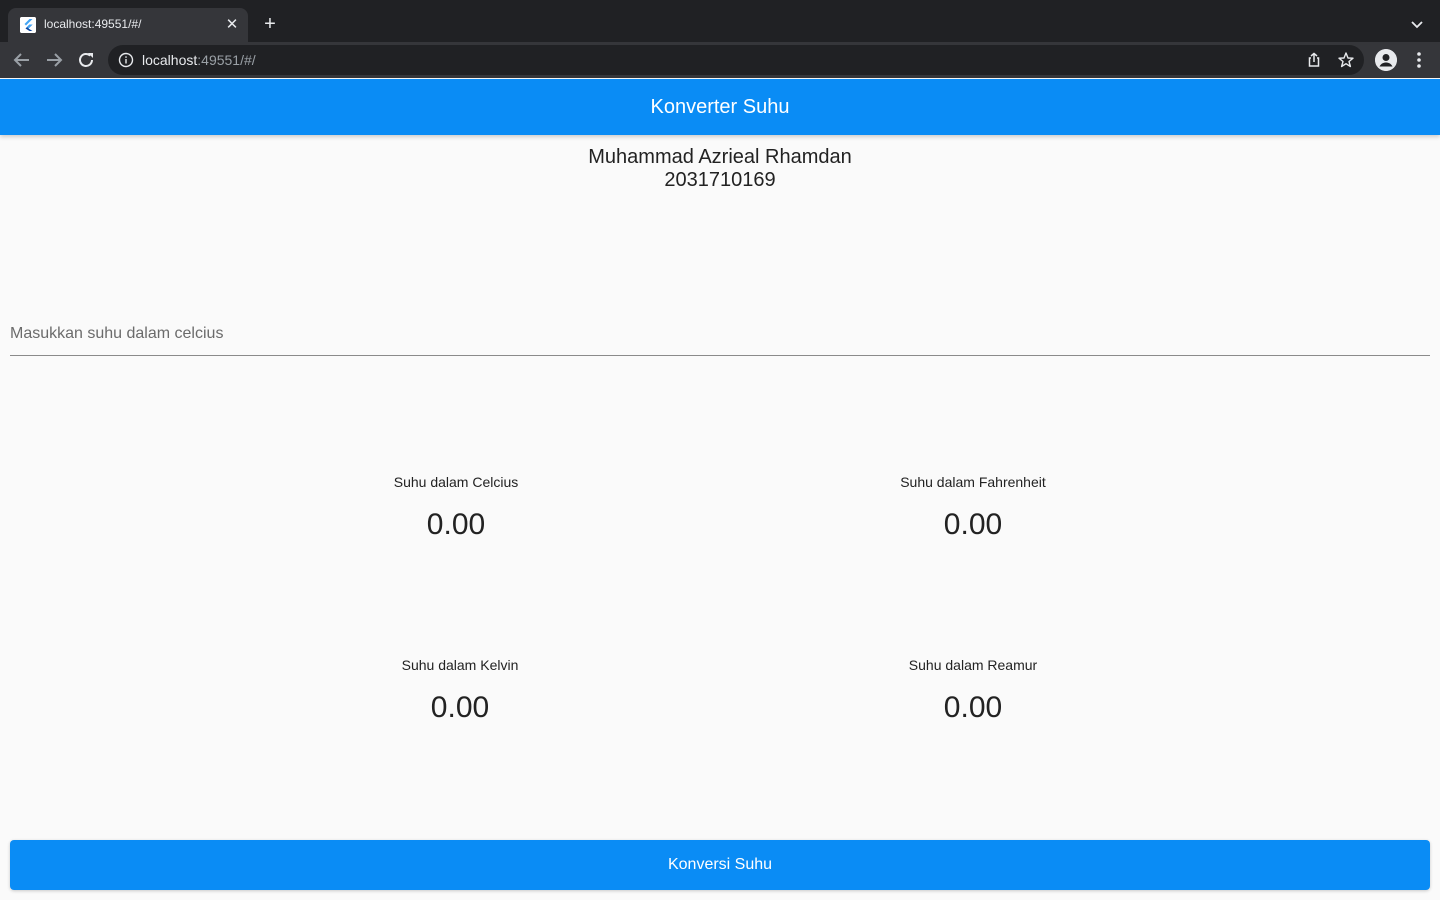 This screenshot has height=900, width=1440. I want to click on result-label: Suhu dalam Celcius, so click(456, 482).